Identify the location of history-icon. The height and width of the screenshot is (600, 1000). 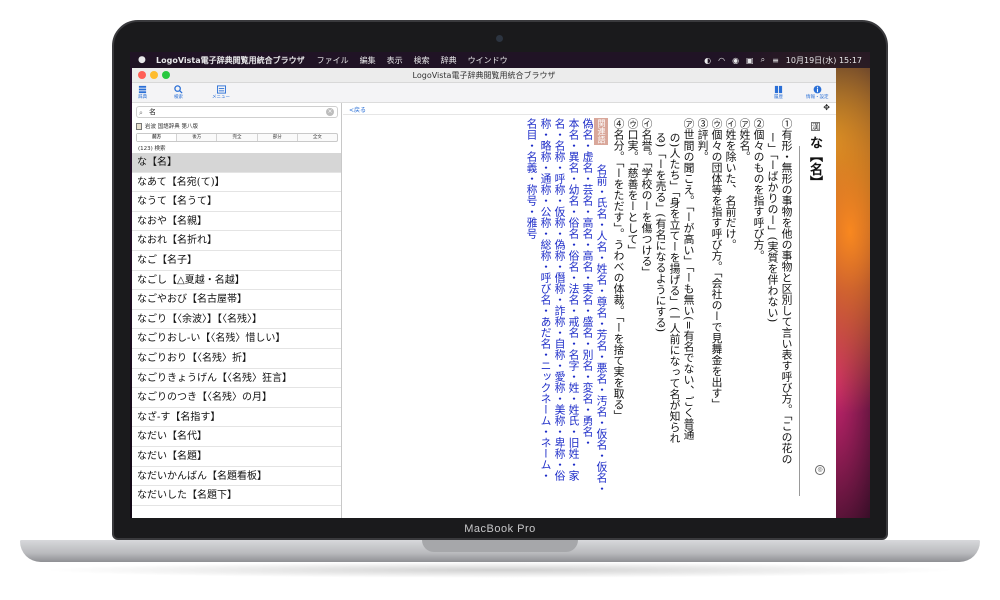
(778, 89).